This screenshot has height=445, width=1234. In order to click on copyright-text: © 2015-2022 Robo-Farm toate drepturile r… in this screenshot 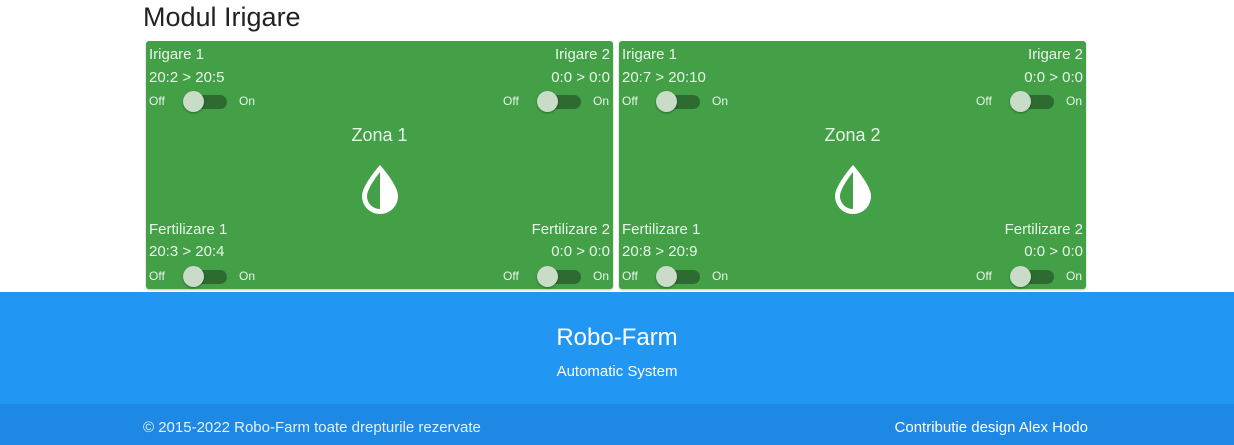, I will do `click(312, 427)`.